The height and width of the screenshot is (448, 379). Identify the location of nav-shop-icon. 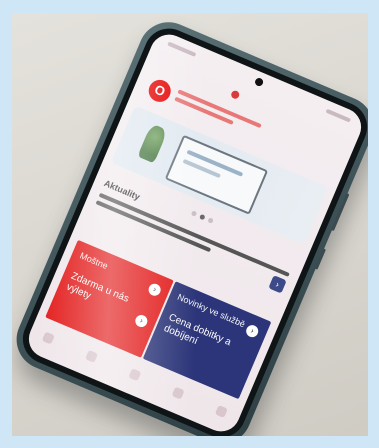
(135, 375).